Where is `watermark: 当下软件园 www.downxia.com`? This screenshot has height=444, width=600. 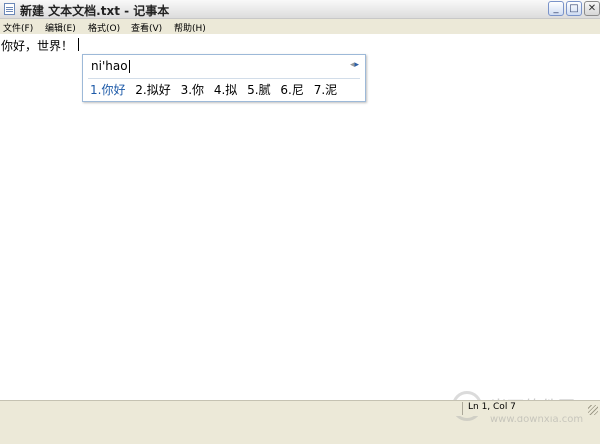
watermark: 当下软件园 www.downxia.com is located at coordinates (525, 416).